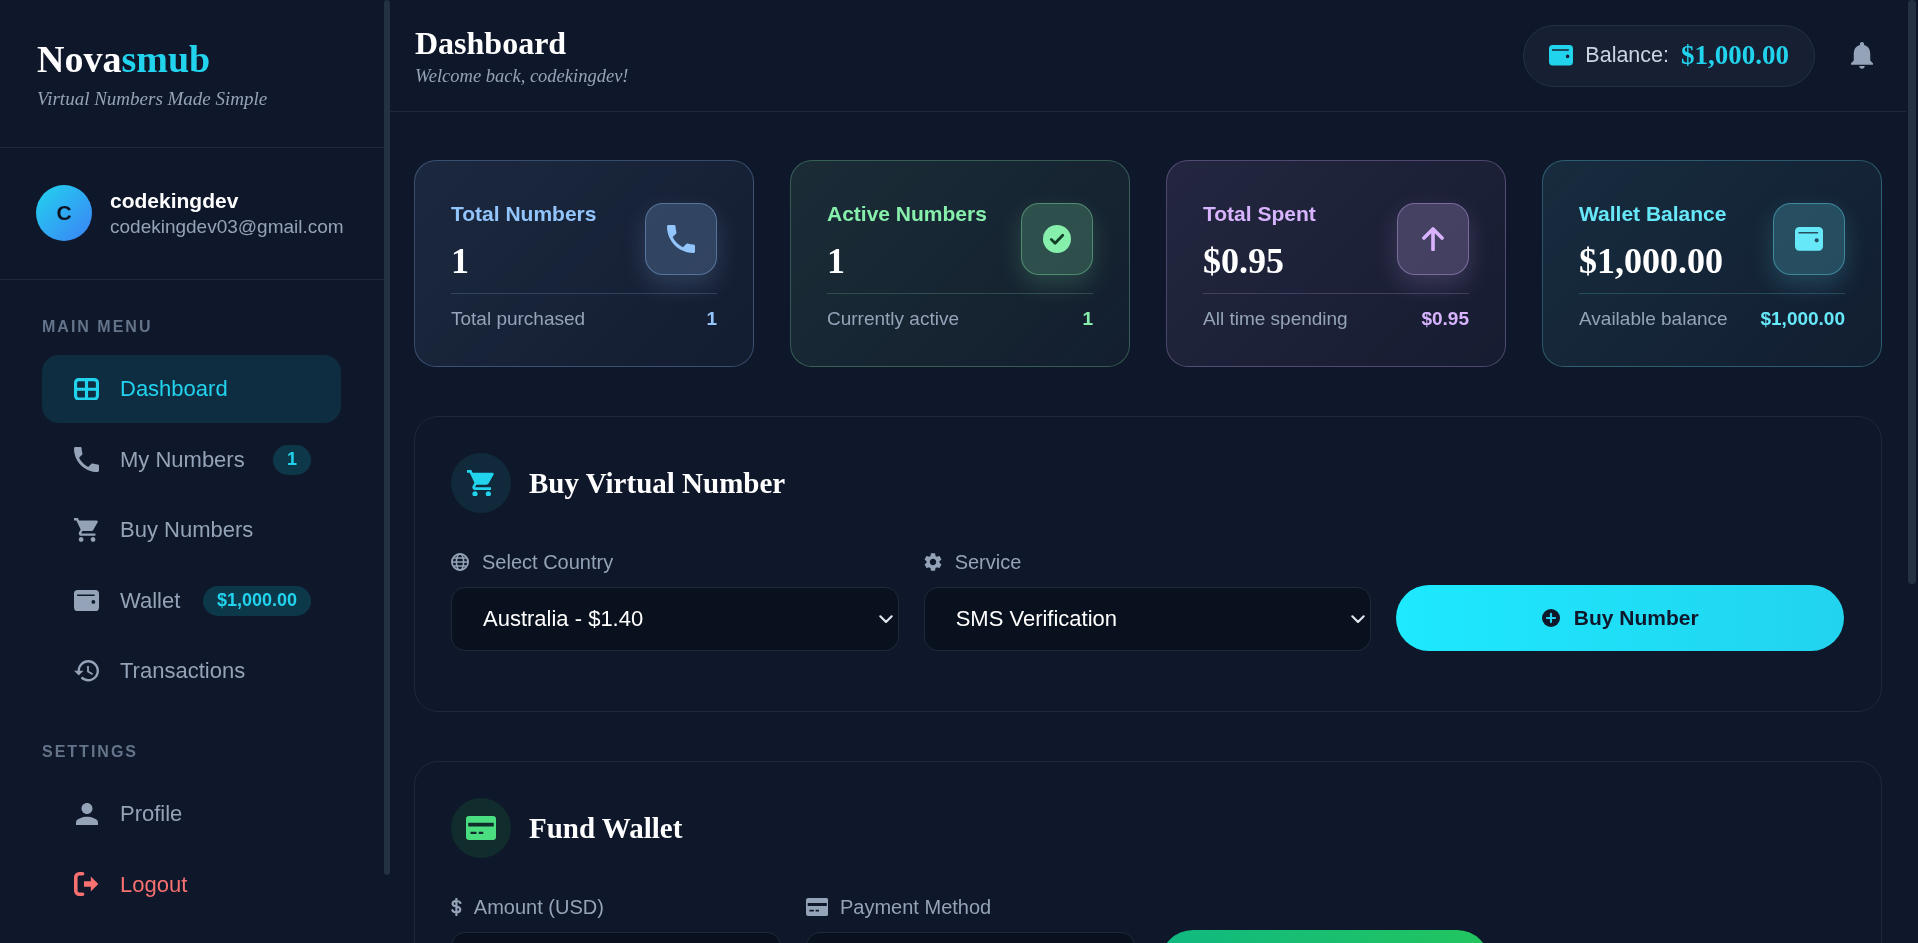 This screenshot has width=1918, height=943. What do you see at coordinates (932, 562) in the screenshot?
I see `gear-icon` at bounding box center [932, 562].